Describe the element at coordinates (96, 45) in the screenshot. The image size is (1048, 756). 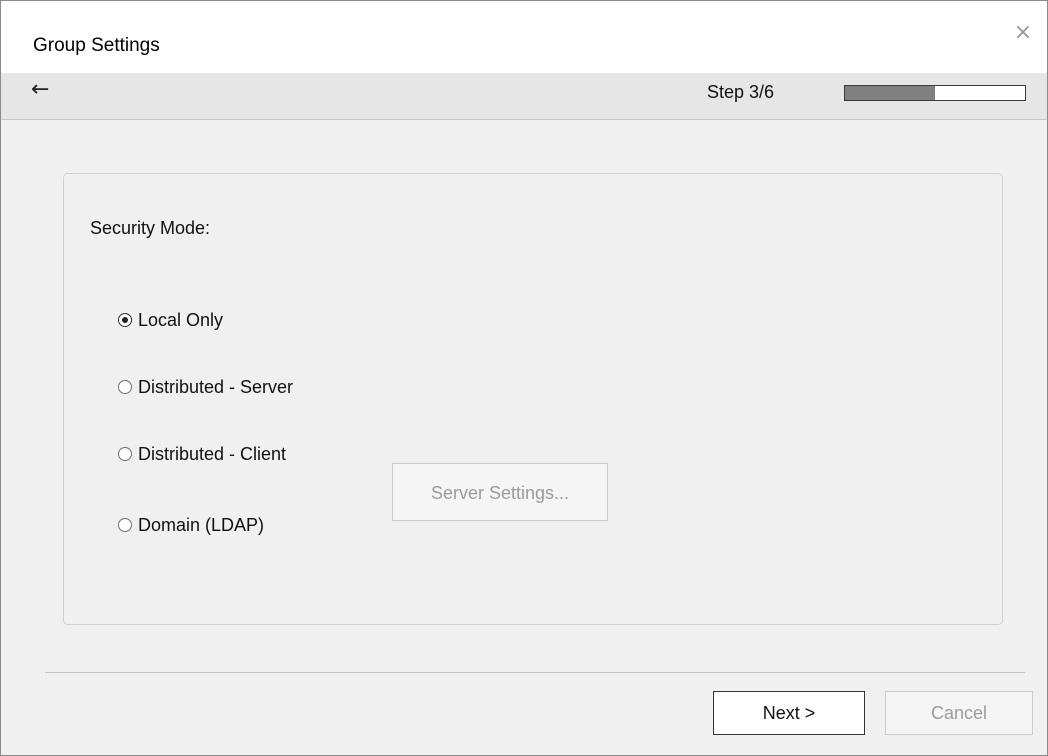
I see `dialog-title: Group Settings` at that location.